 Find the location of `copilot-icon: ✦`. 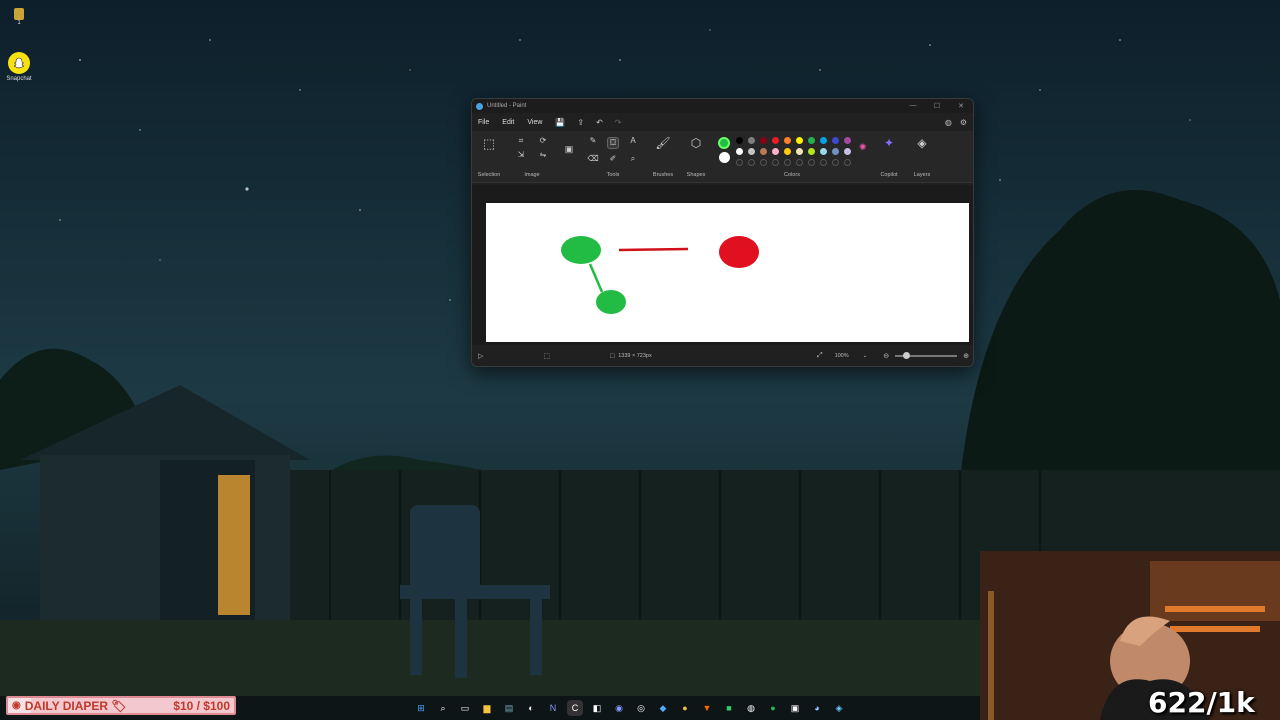

copilot-icon: ✦ is located at coordinates (889, 143).